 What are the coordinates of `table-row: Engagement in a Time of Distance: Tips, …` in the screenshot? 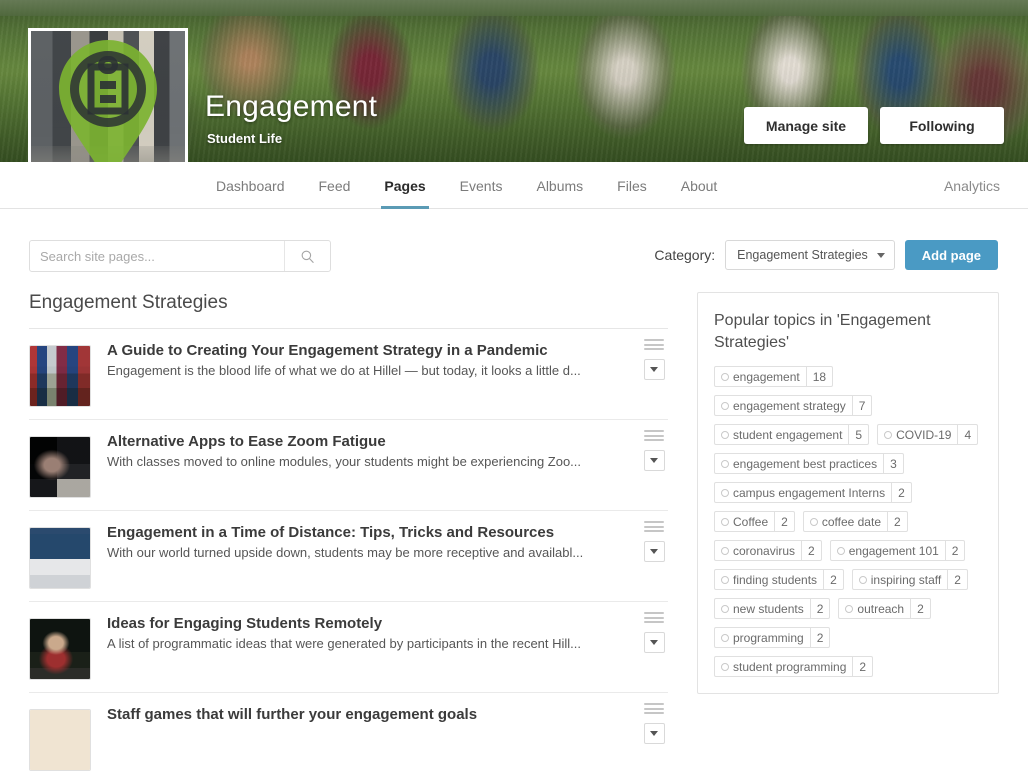 It's located at (348, 556).